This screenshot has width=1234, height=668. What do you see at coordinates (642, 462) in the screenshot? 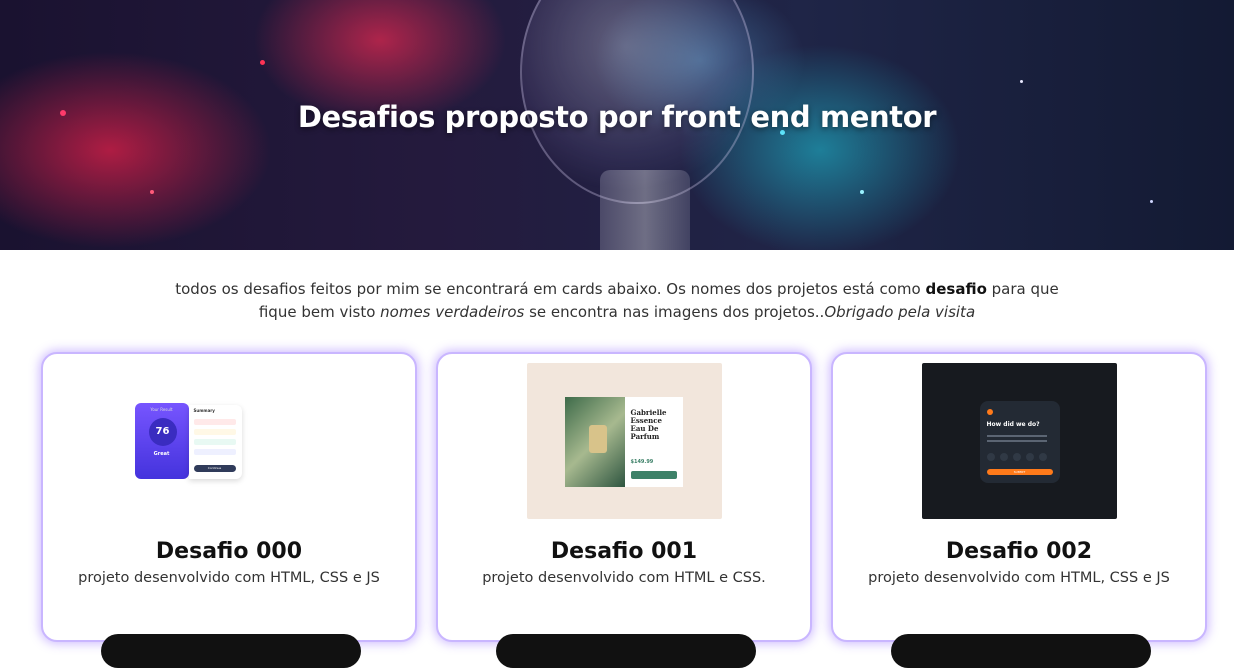
I see `thumb-price: $149.99` at bounding box center [642, 462].